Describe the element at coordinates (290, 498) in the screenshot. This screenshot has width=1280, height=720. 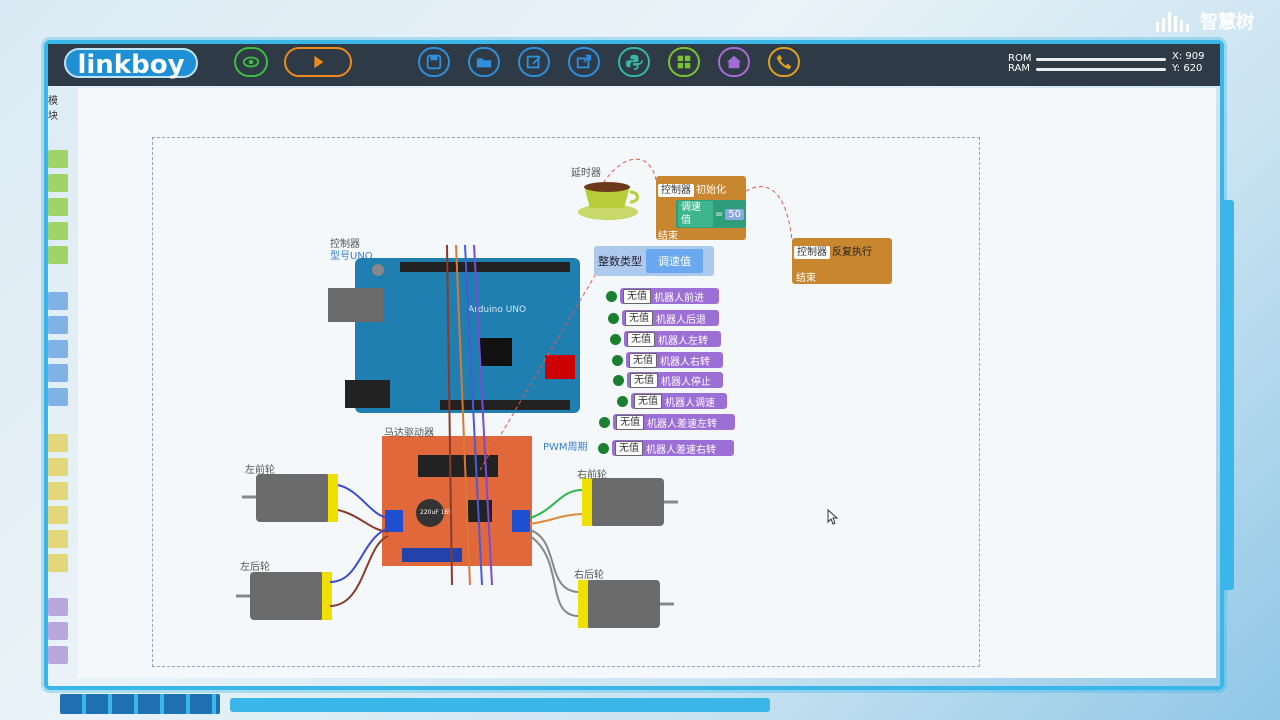
I see `motor-left-front` at that location.